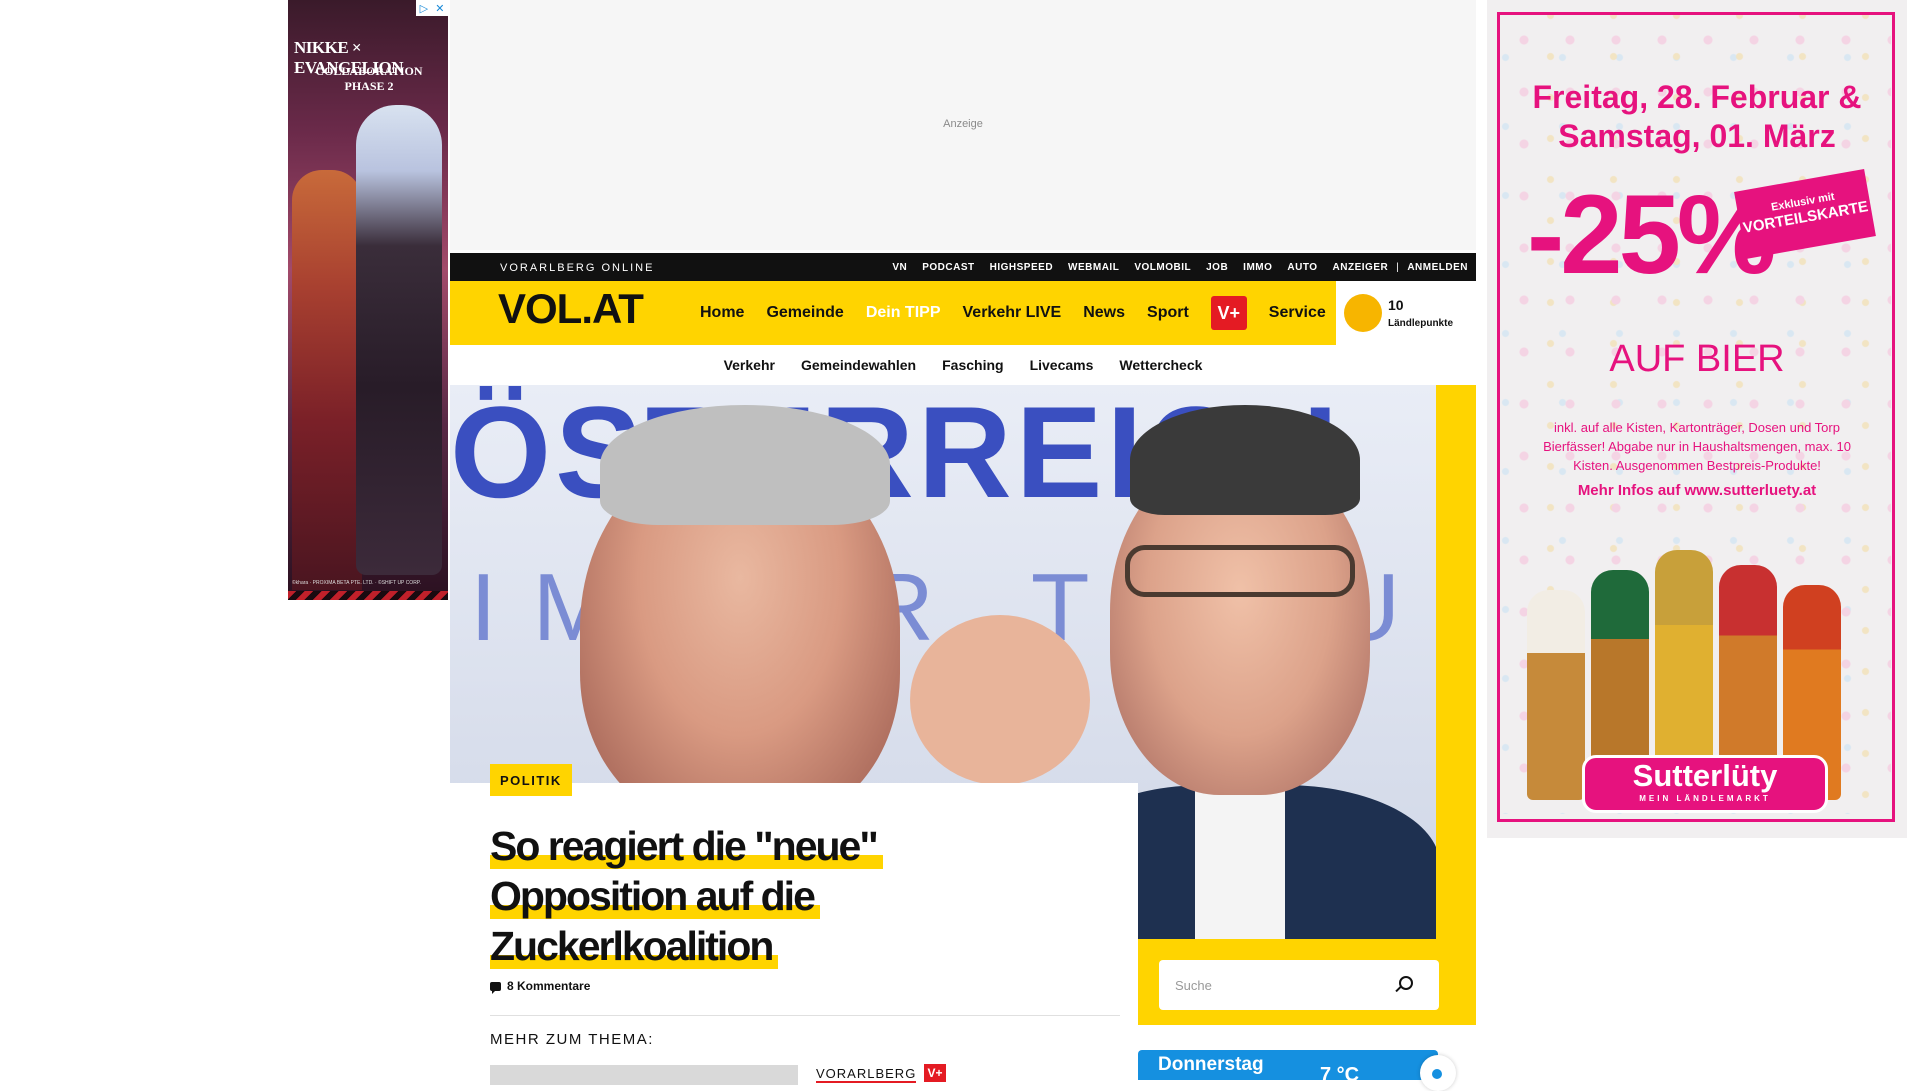 This screenshot has height=1091, width=1920. What do you see at coordinates (935, 1073) in the screenshot?
I see `vplus-badge: V+` at bounding box center [935, 1073].